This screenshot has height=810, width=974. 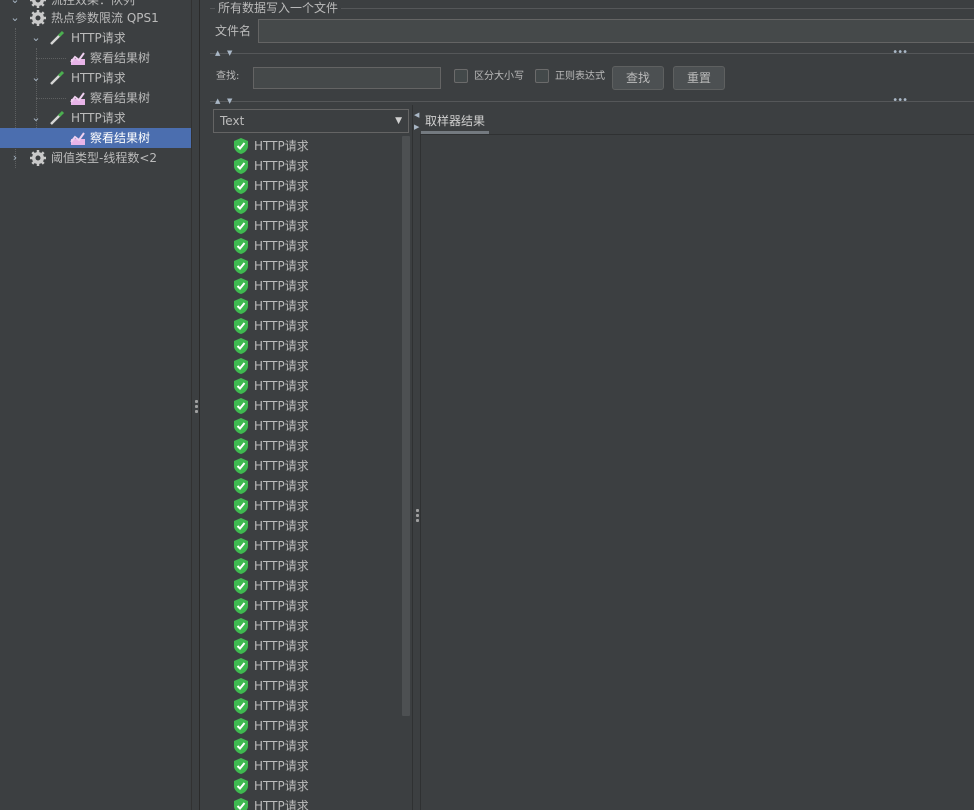 I want to click on reset-button: 重置, so click(x=699, y=78).